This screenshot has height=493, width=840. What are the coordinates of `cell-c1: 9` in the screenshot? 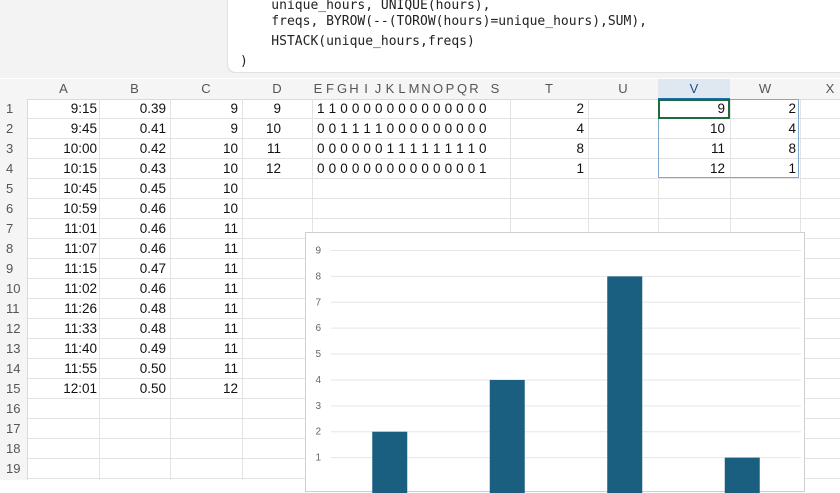 It's located at (206, 109).